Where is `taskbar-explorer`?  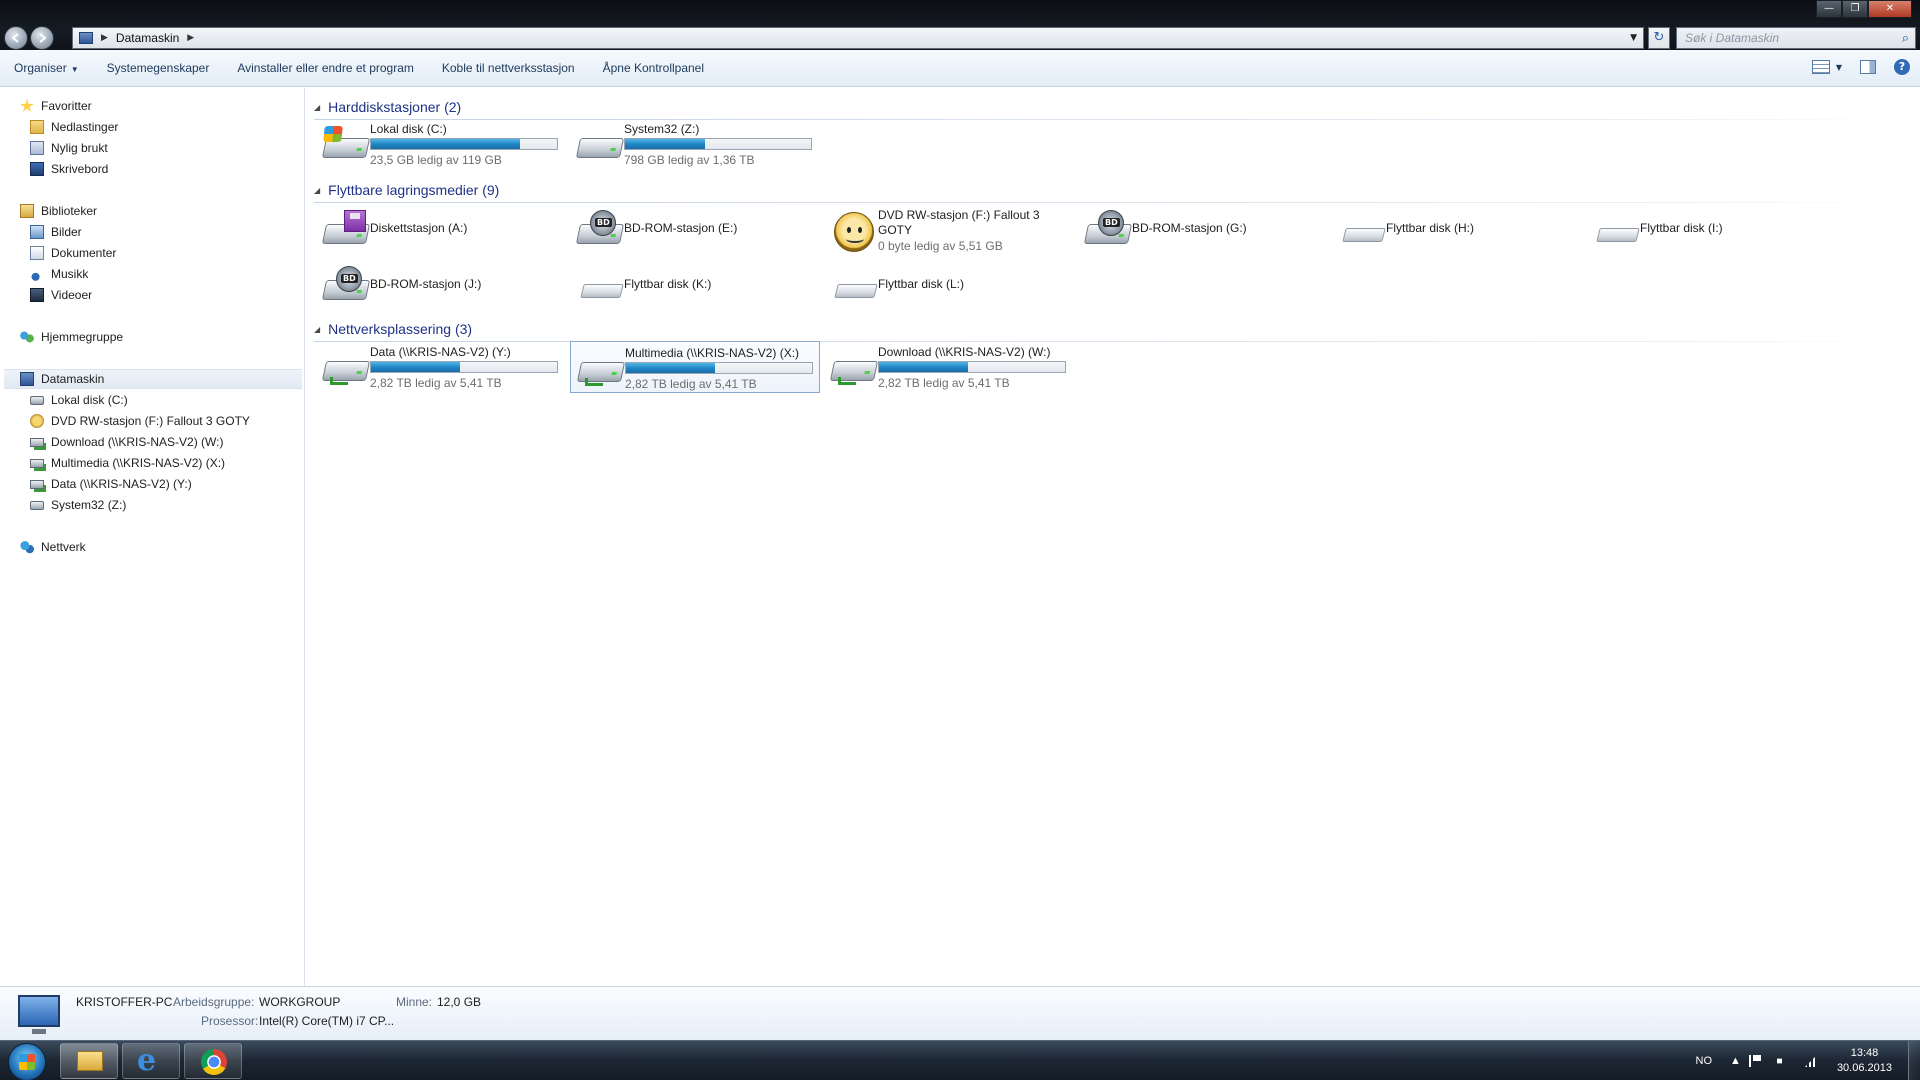
taskbar-explorer is located at coordinates (89, 1061).